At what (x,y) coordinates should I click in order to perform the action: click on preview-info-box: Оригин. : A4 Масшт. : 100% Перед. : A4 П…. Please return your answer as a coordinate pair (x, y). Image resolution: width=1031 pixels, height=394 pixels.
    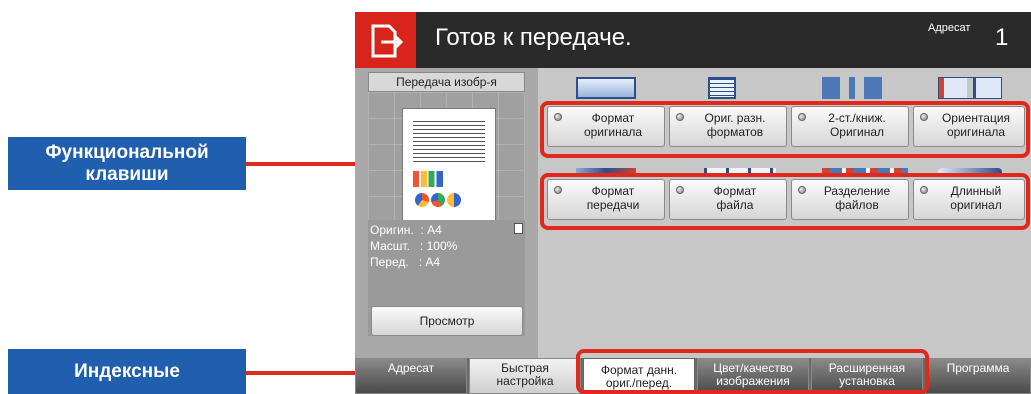
    Looking at the image, I should click on (446, 278).